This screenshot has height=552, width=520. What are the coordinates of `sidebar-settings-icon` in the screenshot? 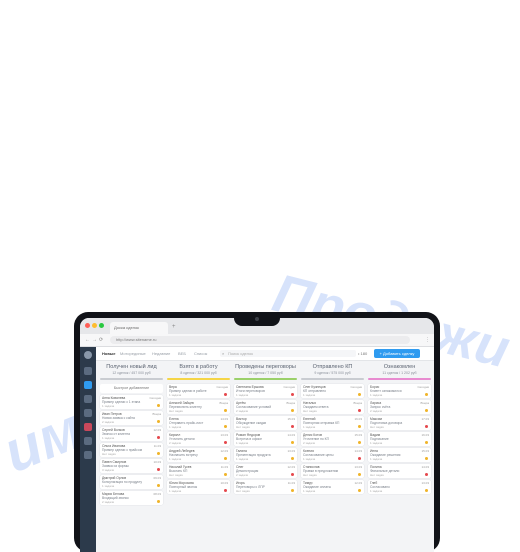 It's located at (88, 455).